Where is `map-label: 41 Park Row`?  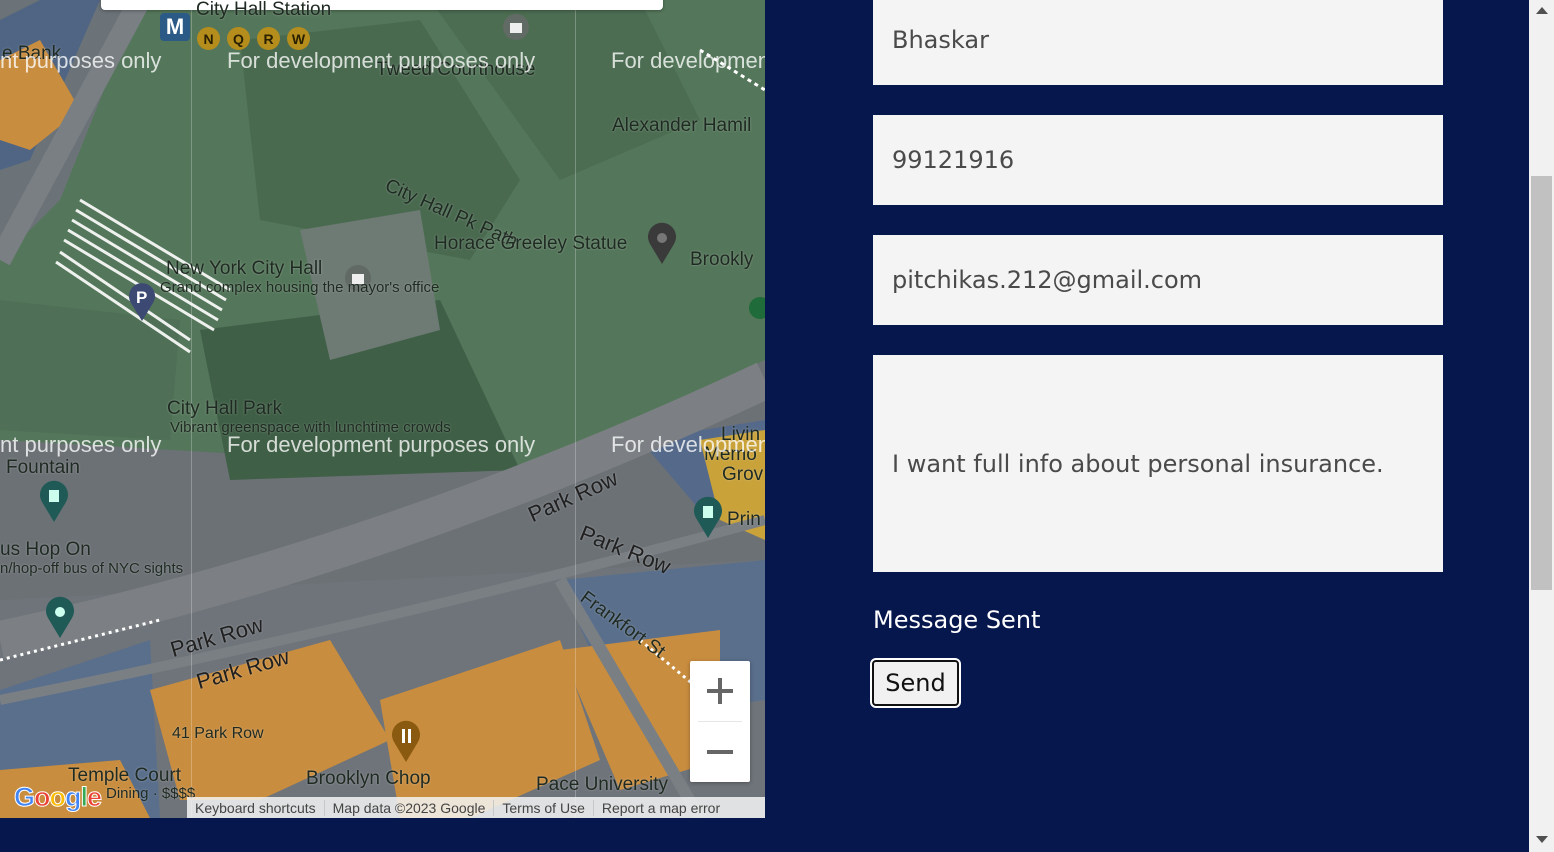
map-label: 41 Park Row is located at coordinates (218, 733).